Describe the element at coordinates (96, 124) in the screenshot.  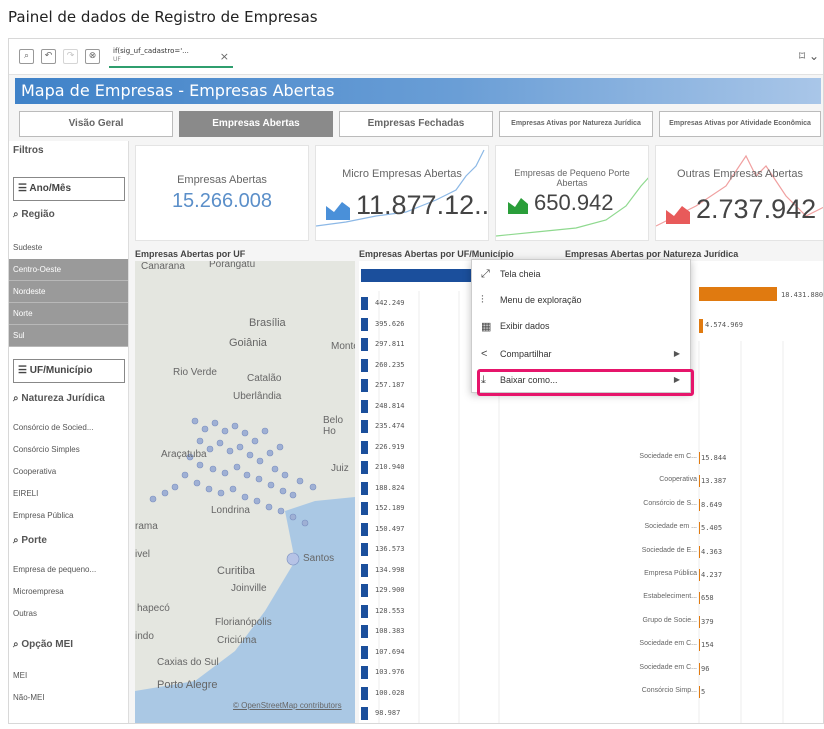
I see `tab-visao-geral: Visão Geral` at that location.